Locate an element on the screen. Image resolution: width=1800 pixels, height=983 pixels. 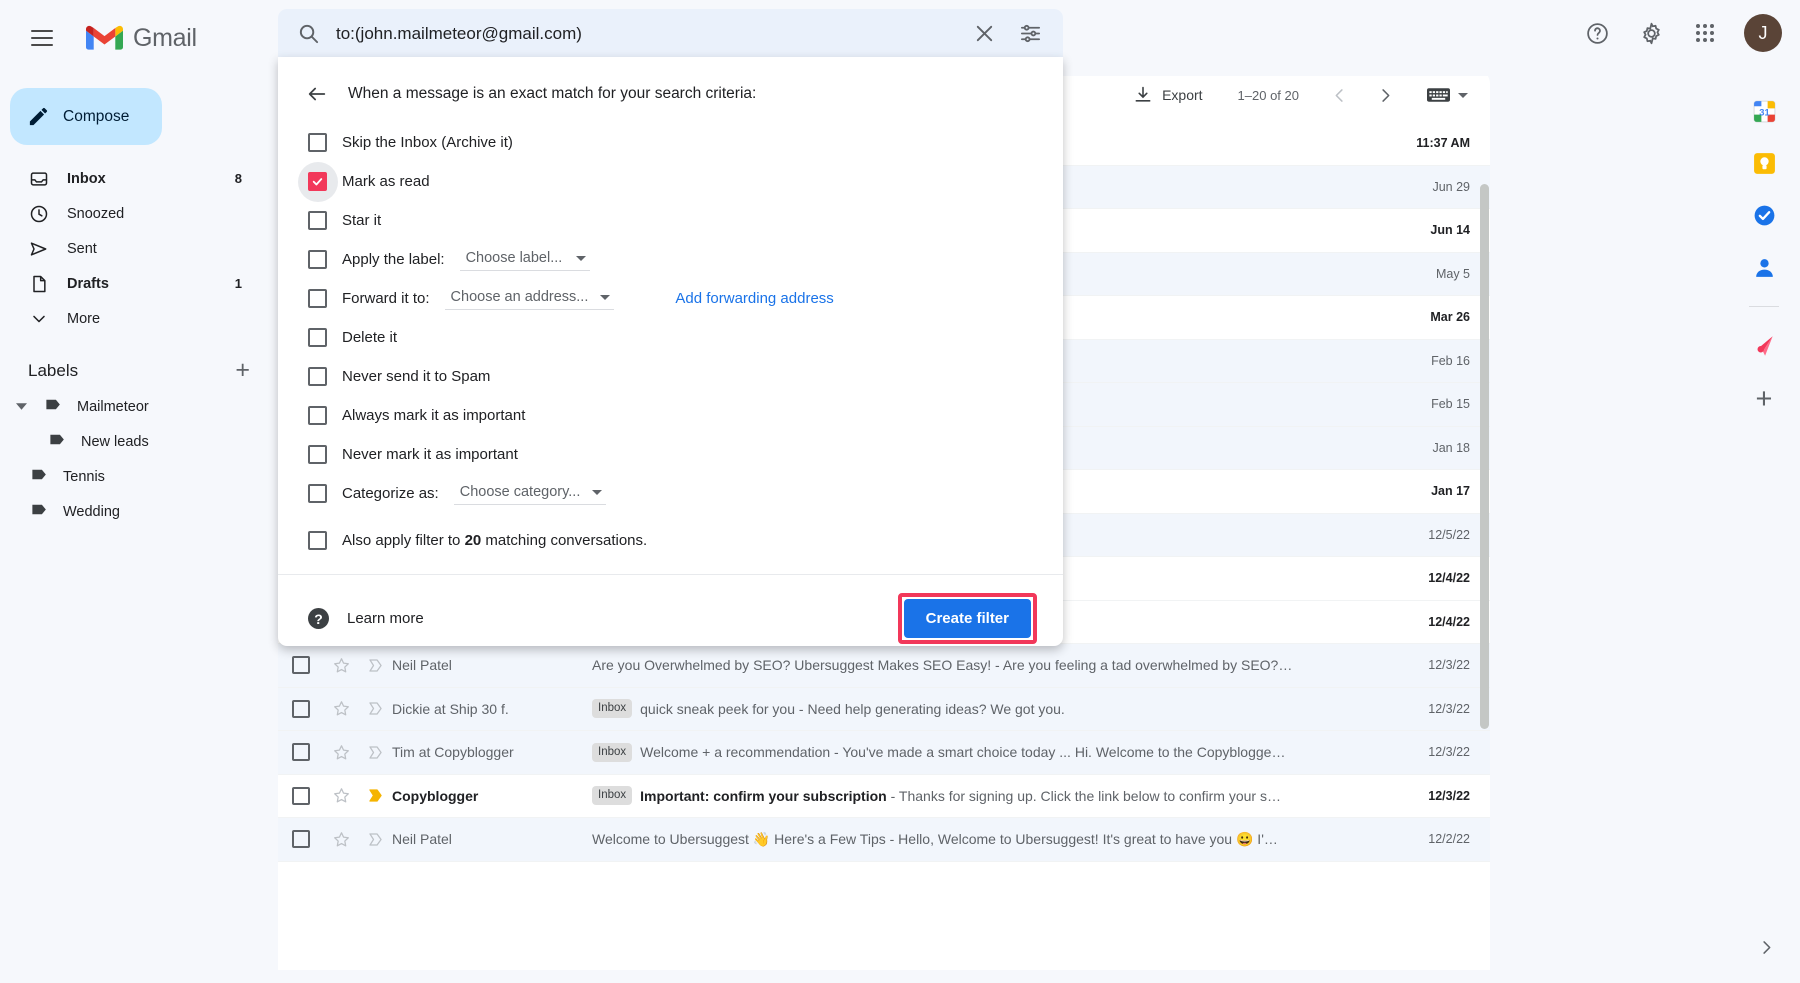
filter-option-label: Star it is located at coordinates (362, 220).